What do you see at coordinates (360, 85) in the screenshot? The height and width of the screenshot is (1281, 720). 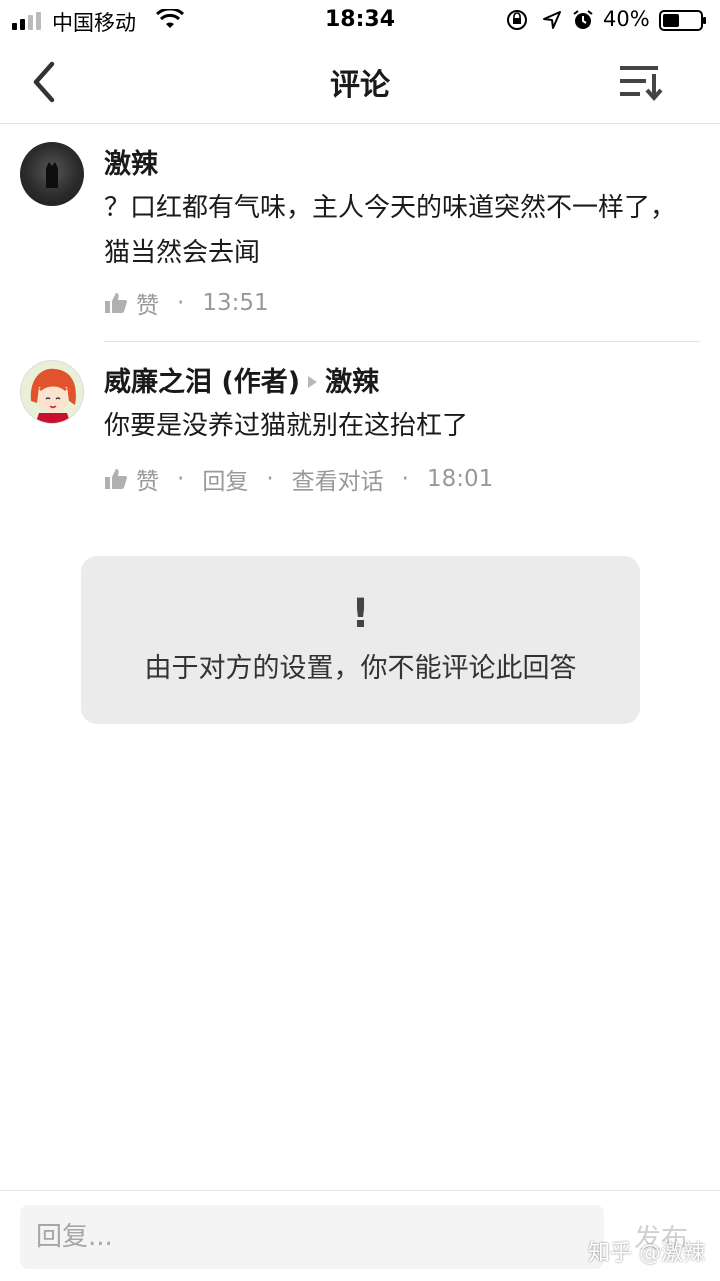 I see `page-title: 评论` at bounding box center [360, 85].